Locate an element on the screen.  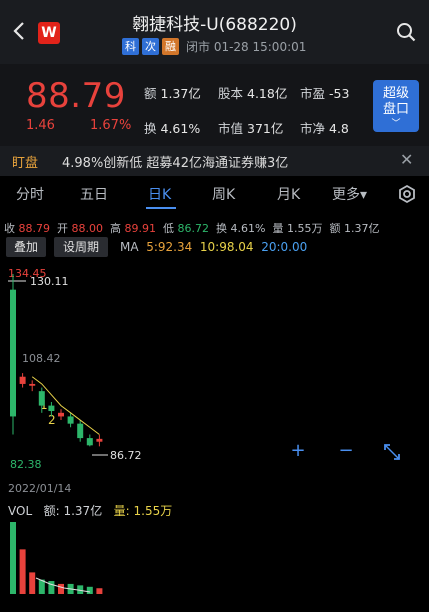
mid-level-label: 108.42 is located at coordinates (41, 358).